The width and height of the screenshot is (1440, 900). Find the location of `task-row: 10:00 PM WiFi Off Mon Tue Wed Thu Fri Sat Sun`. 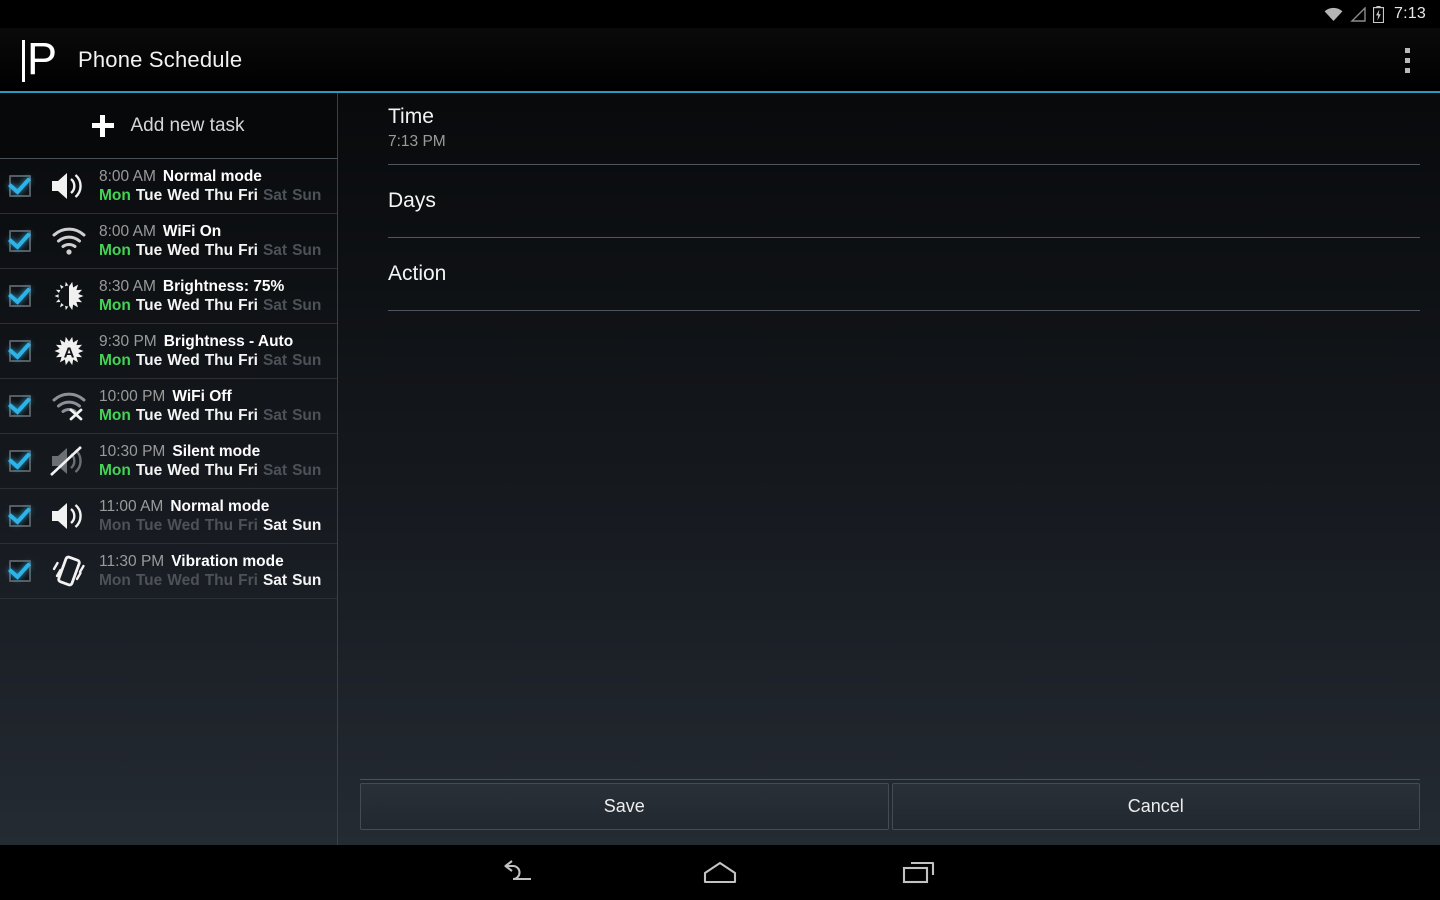

task-row: 10:00 PM WiFi Off Mon Tue Wed Thu Fri Sat Sun is located at coordinates (168, 406).